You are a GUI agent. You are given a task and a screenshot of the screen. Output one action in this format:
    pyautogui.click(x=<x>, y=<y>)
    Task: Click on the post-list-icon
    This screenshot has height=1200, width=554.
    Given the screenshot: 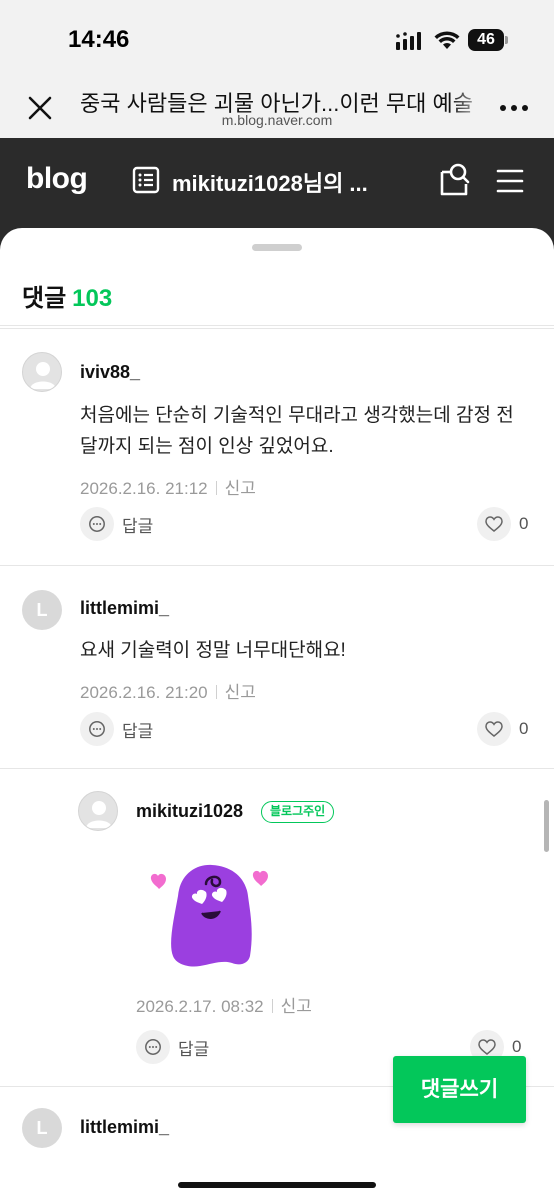 What is the action you would take?
    pyautogui.click(x=146, y=180)
    